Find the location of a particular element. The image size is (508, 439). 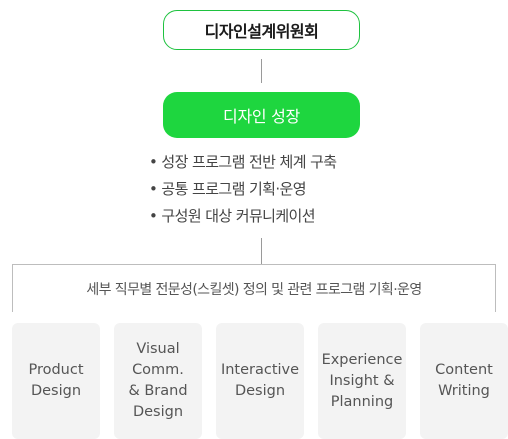

job-card-visual-brand-design: Visual Comm. & Brand Design is located at coordinates (158, 381).